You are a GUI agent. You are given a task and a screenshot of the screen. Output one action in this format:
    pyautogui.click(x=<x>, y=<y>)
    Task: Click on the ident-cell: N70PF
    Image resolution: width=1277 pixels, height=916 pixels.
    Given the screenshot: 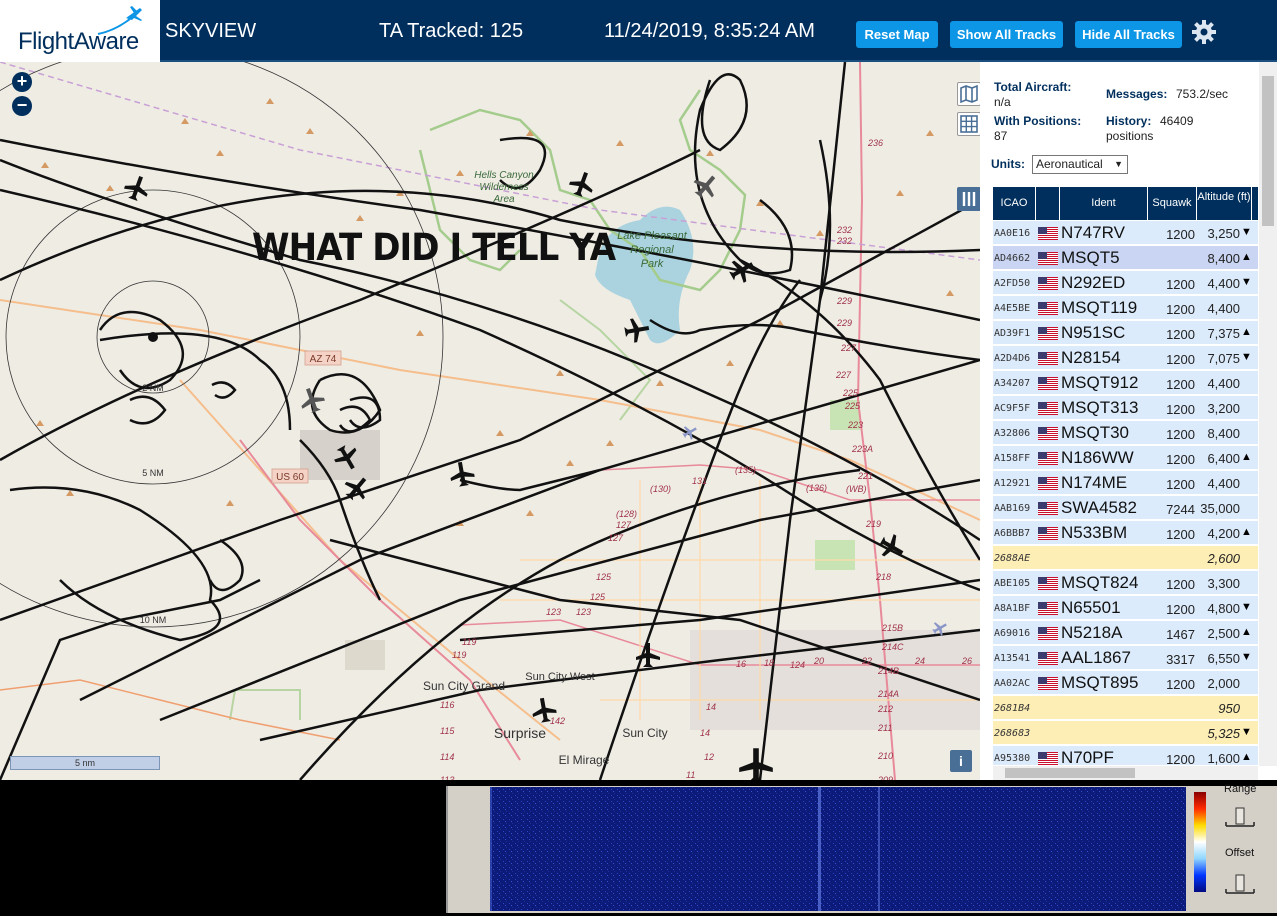 What is the action you would take?
    pyautogui.click(x=1087, y=757)
    